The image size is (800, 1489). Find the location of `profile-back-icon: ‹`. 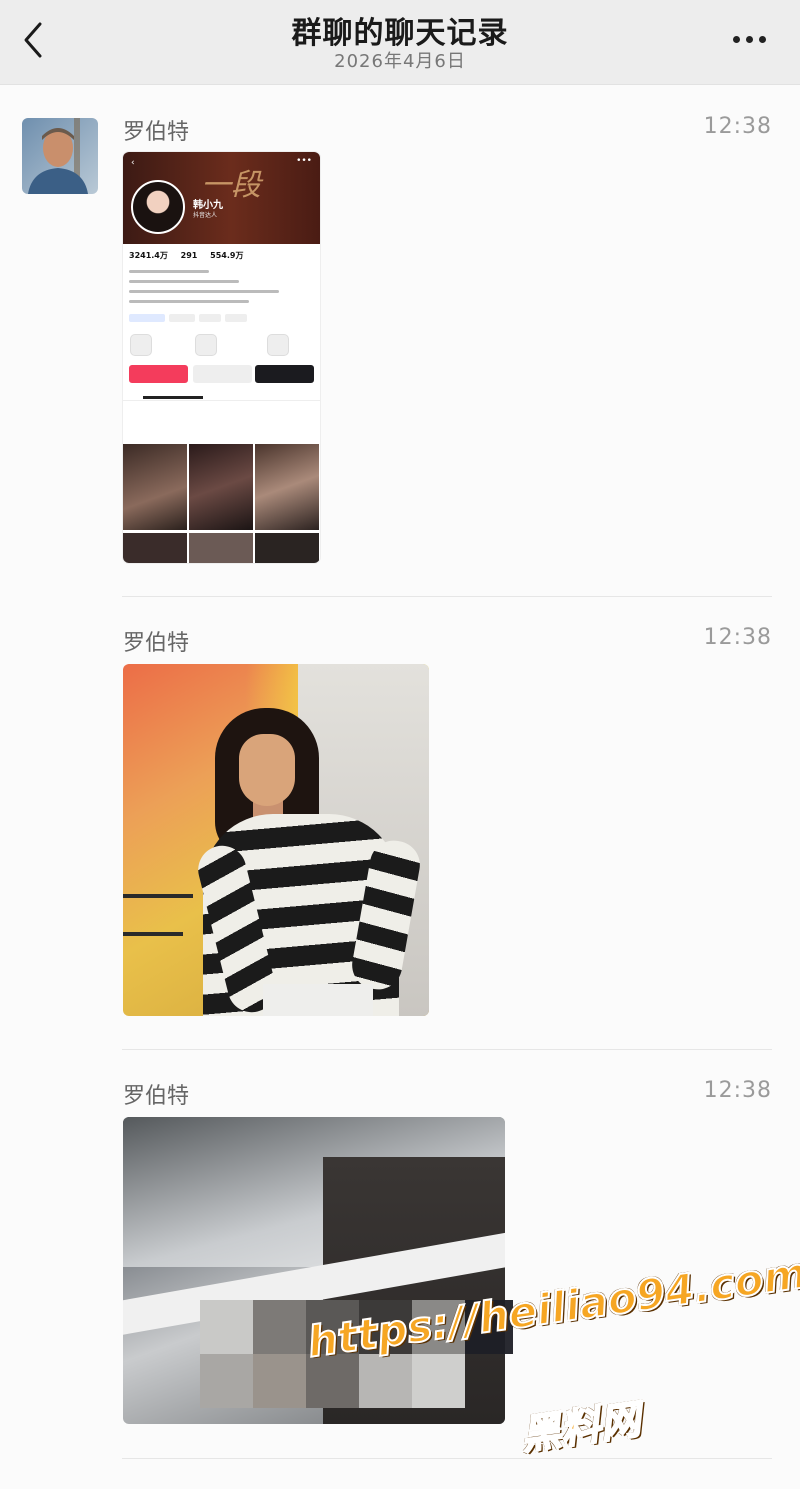

profile-back-icon: ‹ is located at coordinates (133, 163).